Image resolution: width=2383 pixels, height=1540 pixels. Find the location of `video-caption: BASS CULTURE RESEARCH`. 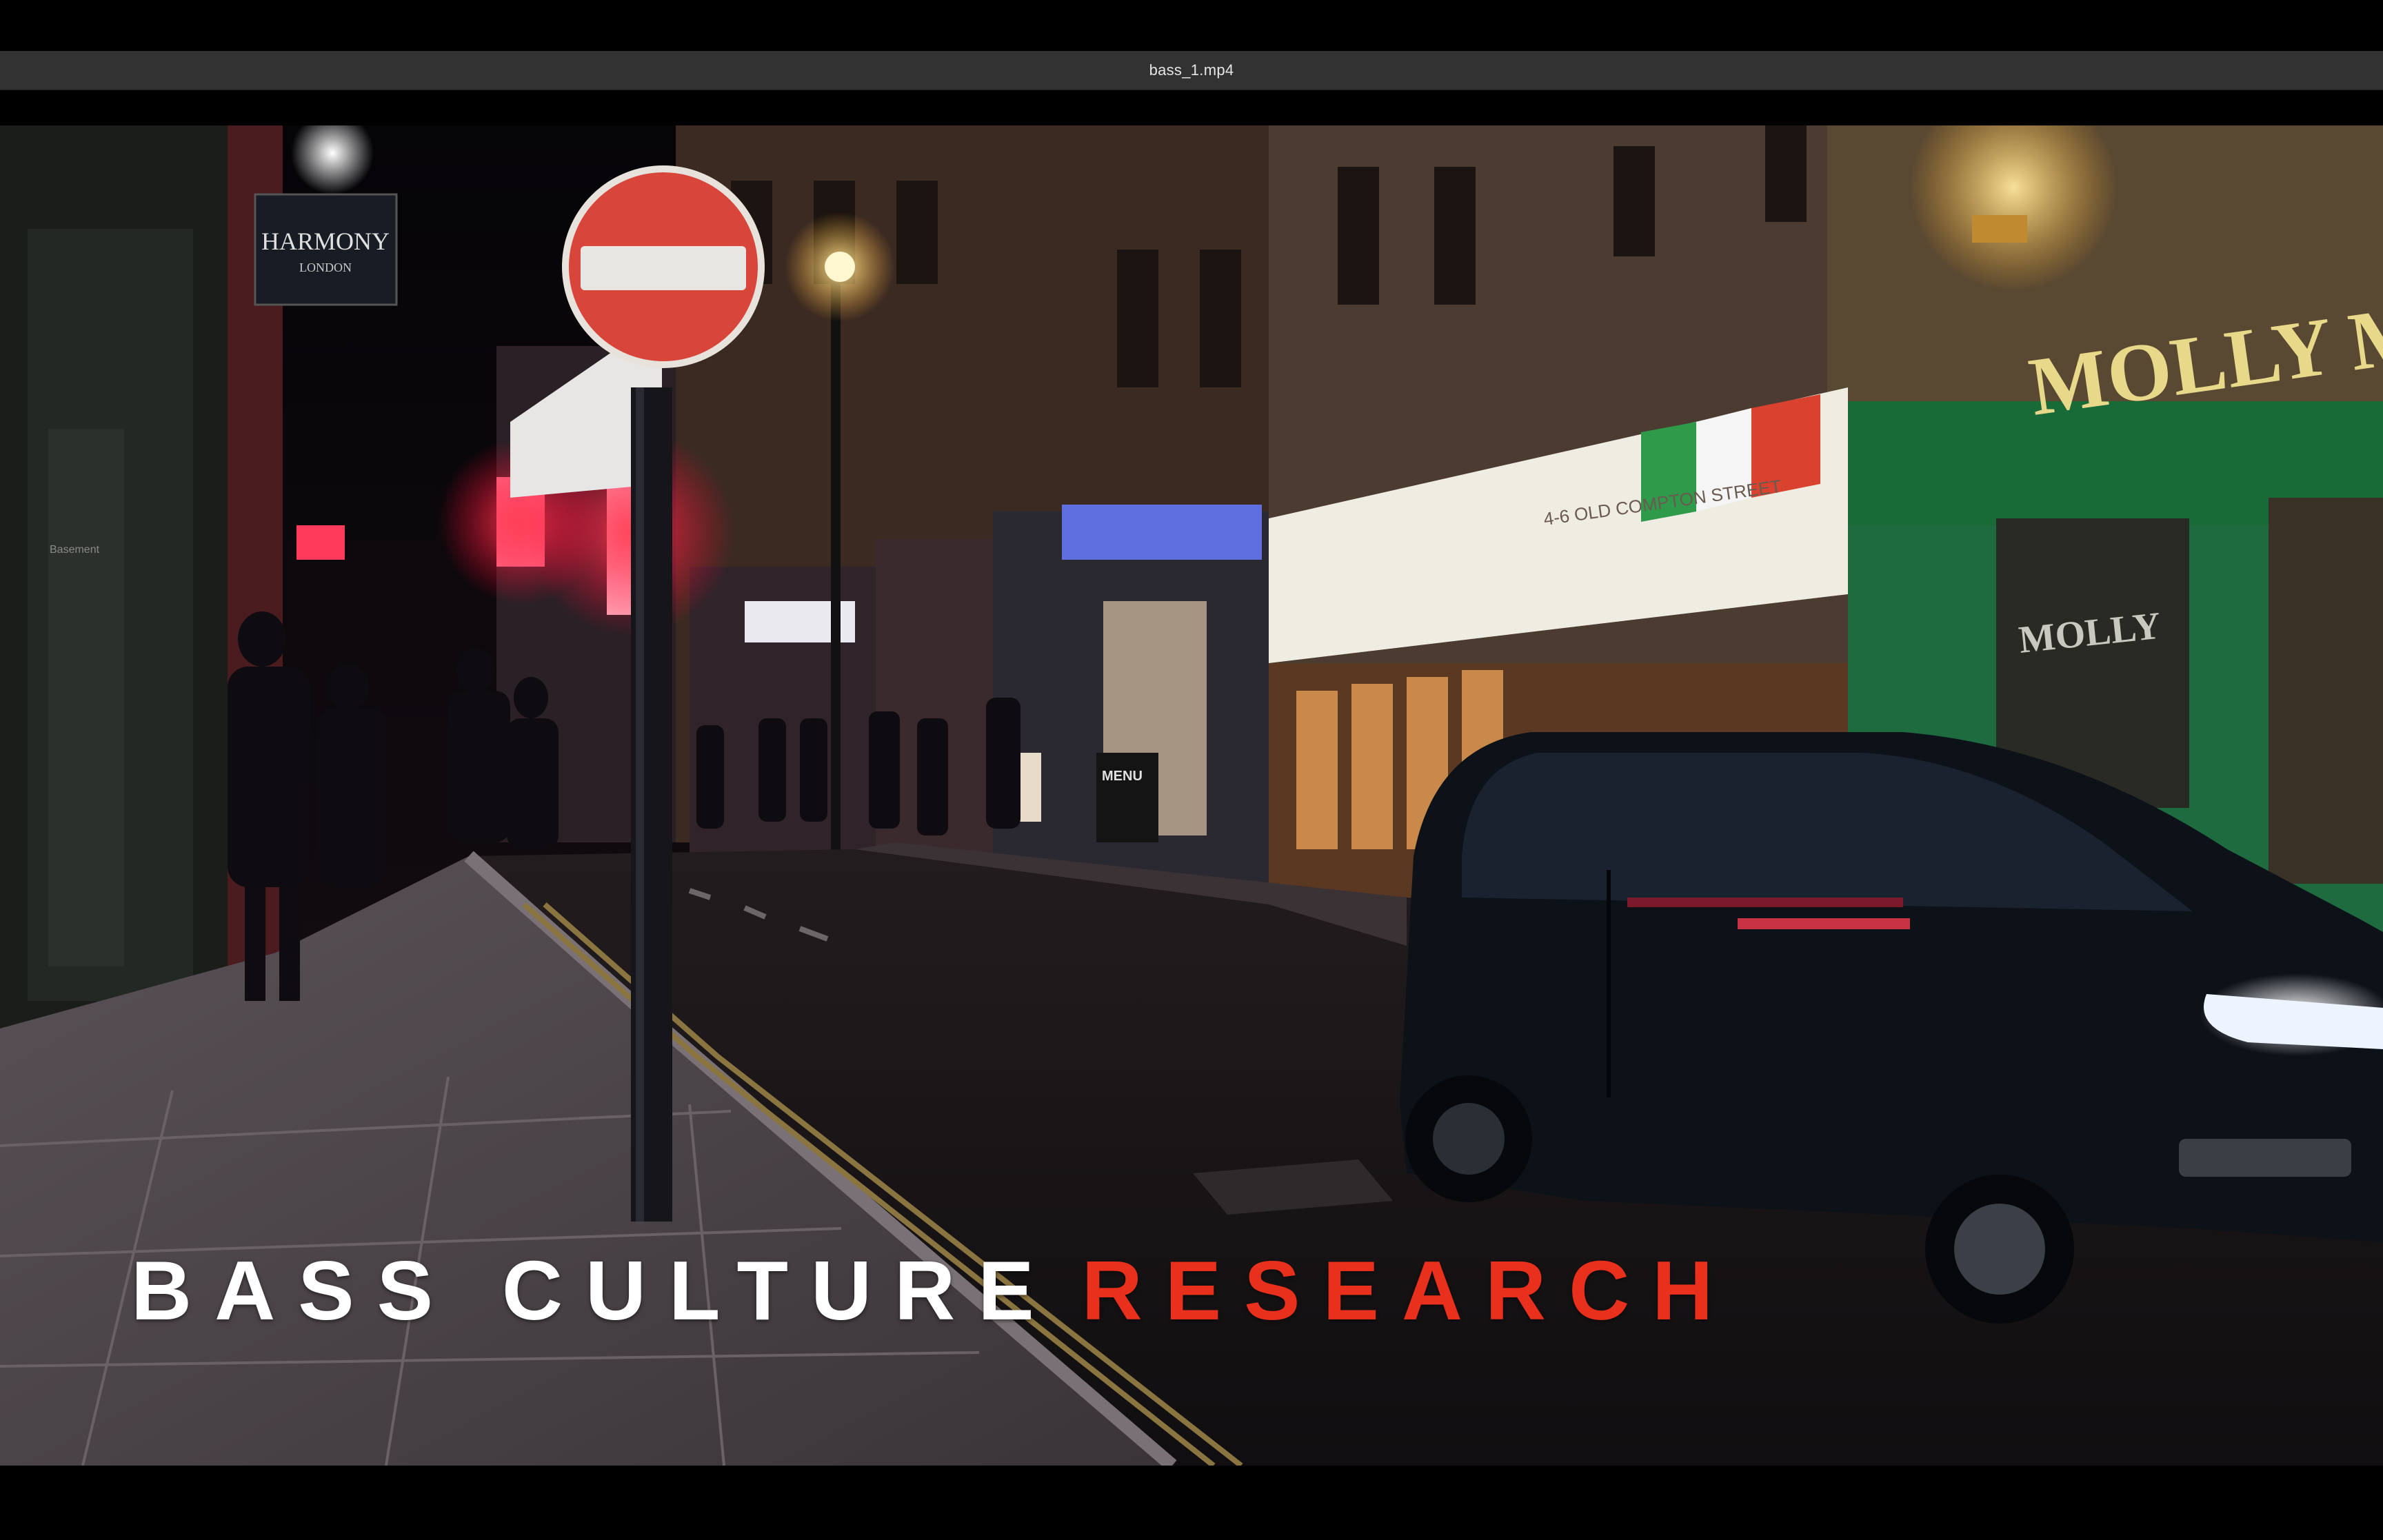

video-caption: BASS CULTURE RESEARCH is located at coordinates (933, 1291).